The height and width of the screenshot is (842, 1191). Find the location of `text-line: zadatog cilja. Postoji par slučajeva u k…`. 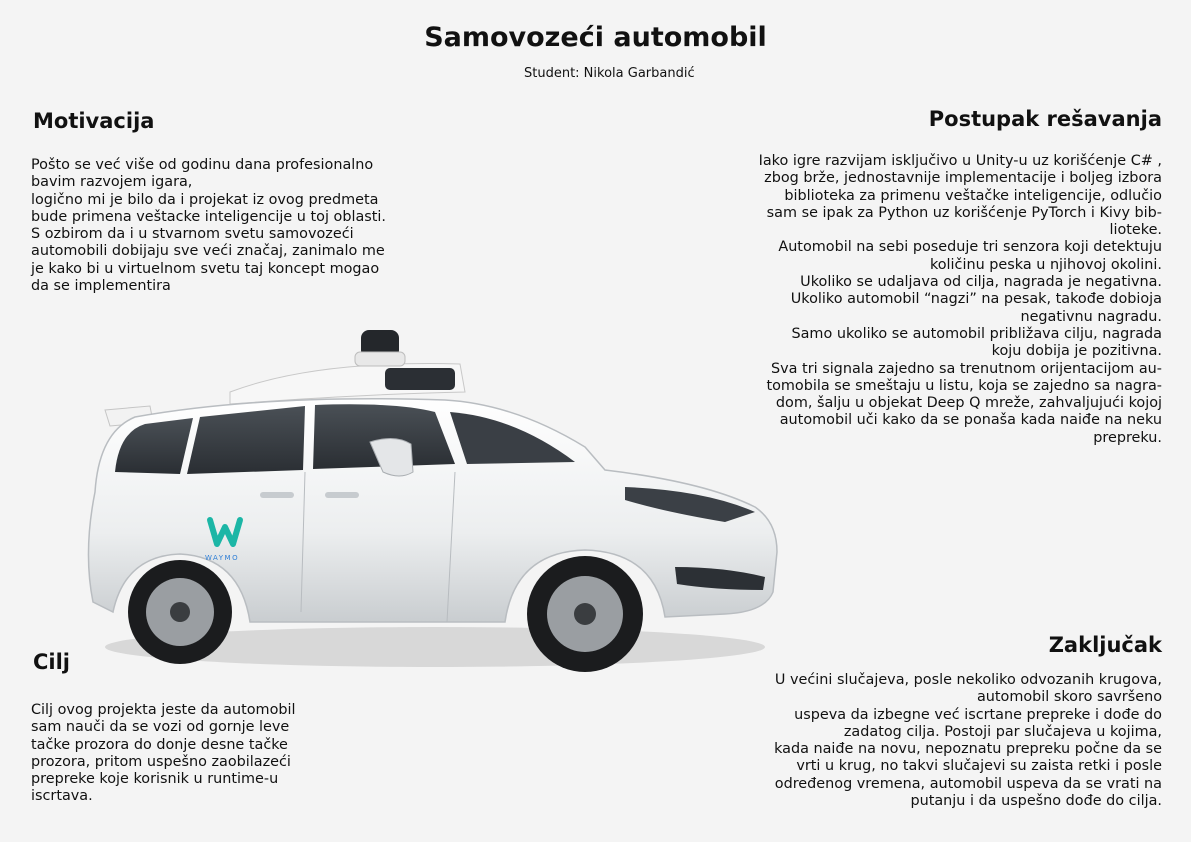

text-line: zadatog cilja. Postoji par slučajeva u k… is located at coordinates (1002, 731).